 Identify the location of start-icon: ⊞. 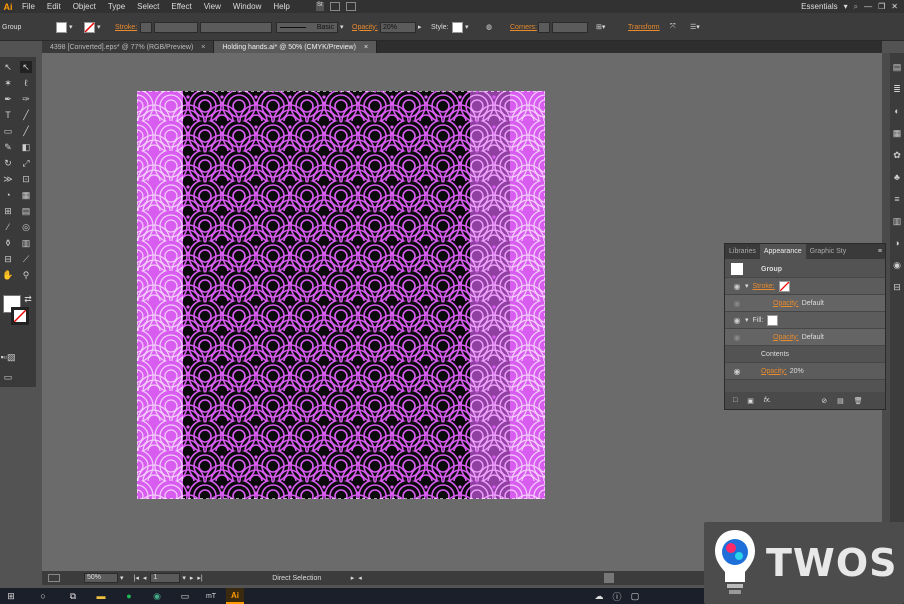
(11, 596).